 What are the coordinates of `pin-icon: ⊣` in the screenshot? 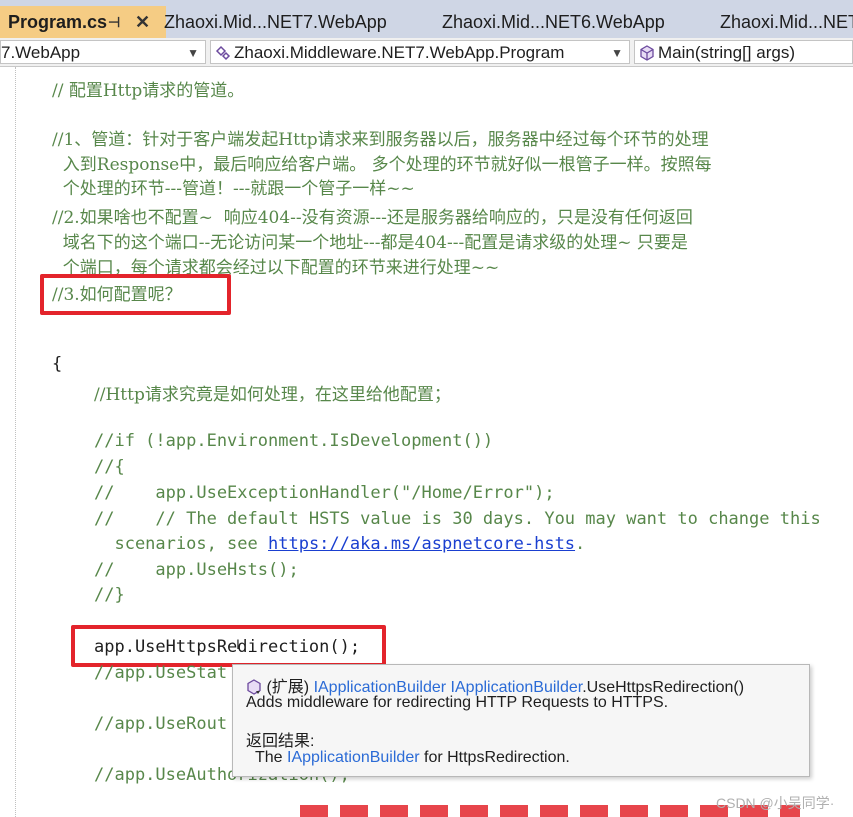 It's located at (114, 22).